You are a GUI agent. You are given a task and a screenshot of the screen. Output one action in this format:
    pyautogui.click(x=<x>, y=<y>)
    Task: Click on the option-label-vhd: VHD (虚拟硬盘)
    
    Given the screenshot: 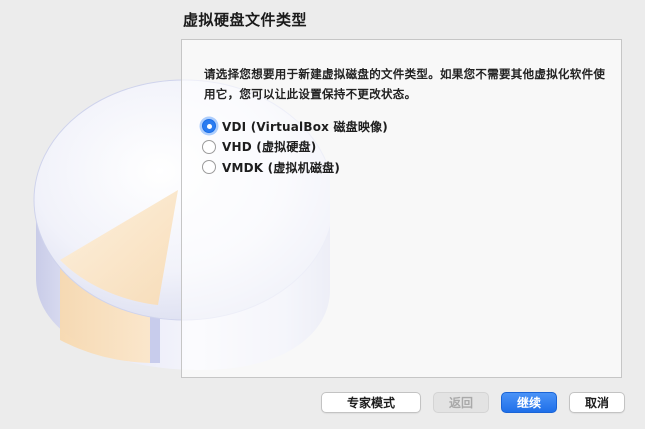 What is the action you would take?
    pyautogui.click(x=269, y=147)
    